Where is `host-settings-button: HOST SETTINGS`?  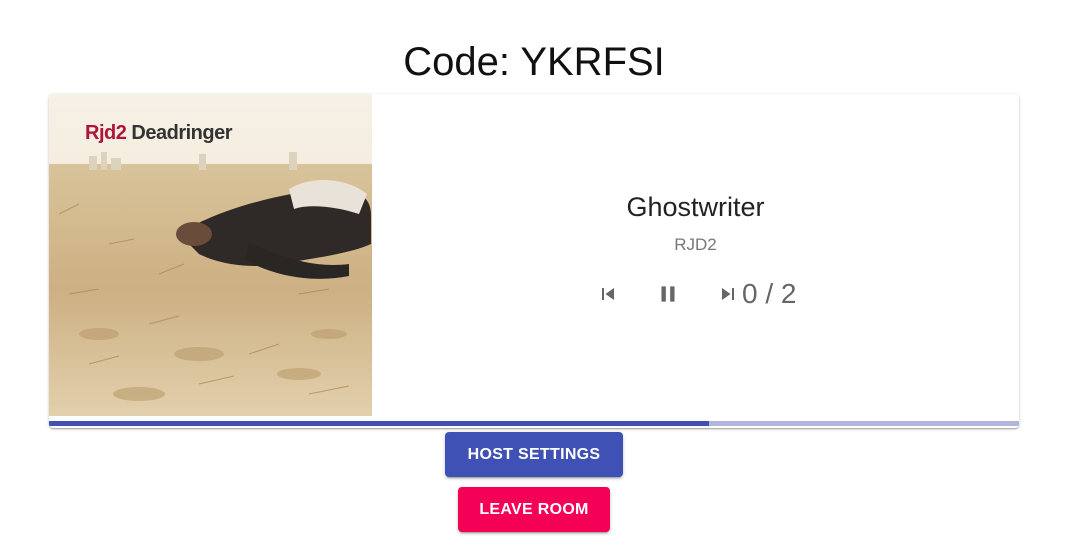
host-settings-button: HOST SETTINGS is located at coordinates (534, 454).